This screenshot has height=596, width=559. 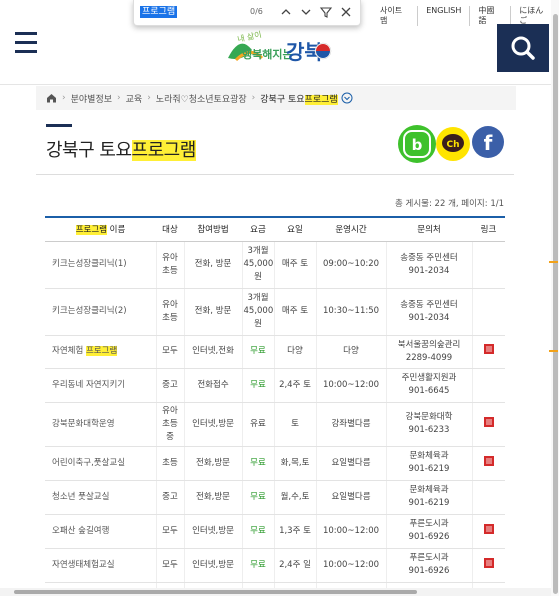 I want to click on cell-name: 키크는성장클리닉(1), so click(x=100, y=265).